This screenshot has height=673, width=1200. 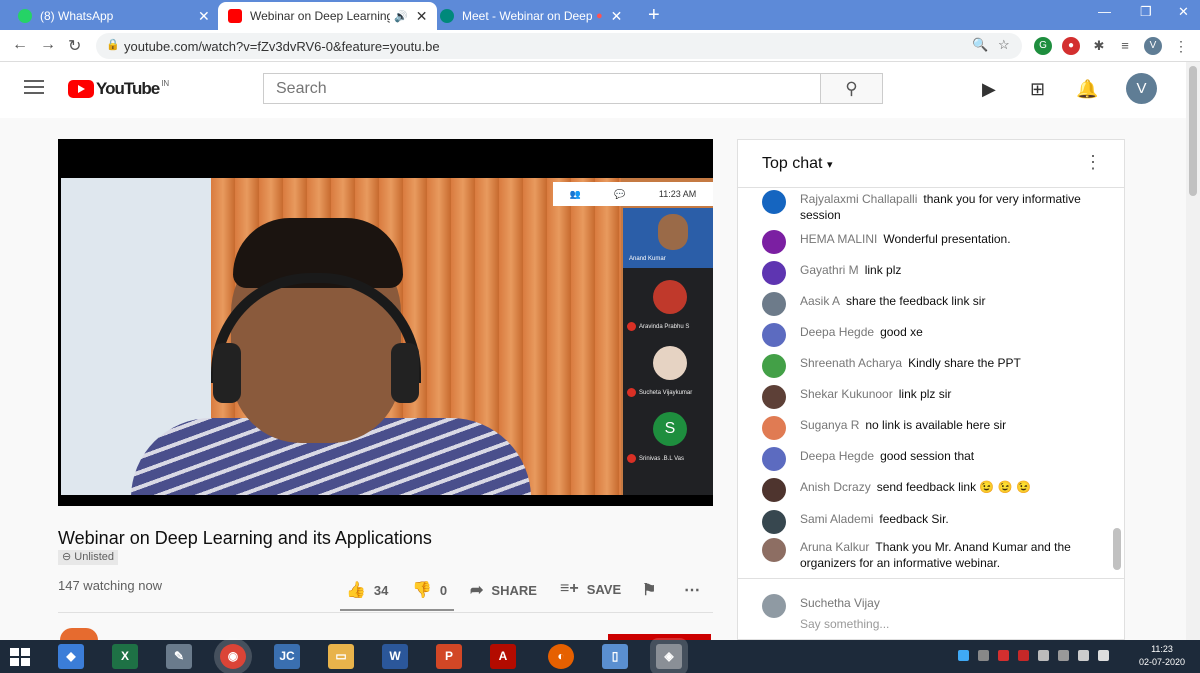 I want to click on chat-author: Anish Dcrazy, so click(x=835, y=487).